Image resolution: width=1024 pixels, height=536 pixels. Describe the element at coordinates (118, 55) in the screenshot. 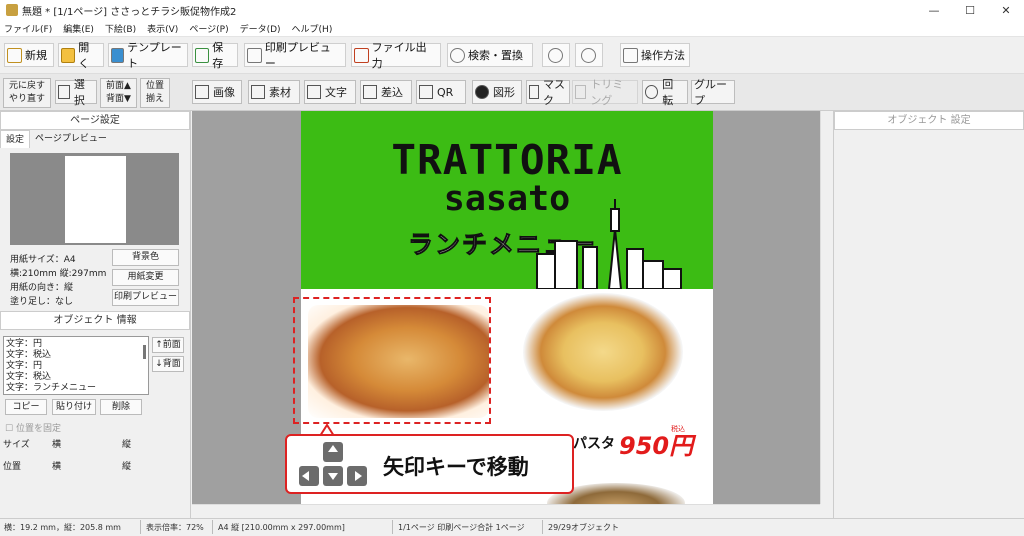

I see `template-icon` at that location.